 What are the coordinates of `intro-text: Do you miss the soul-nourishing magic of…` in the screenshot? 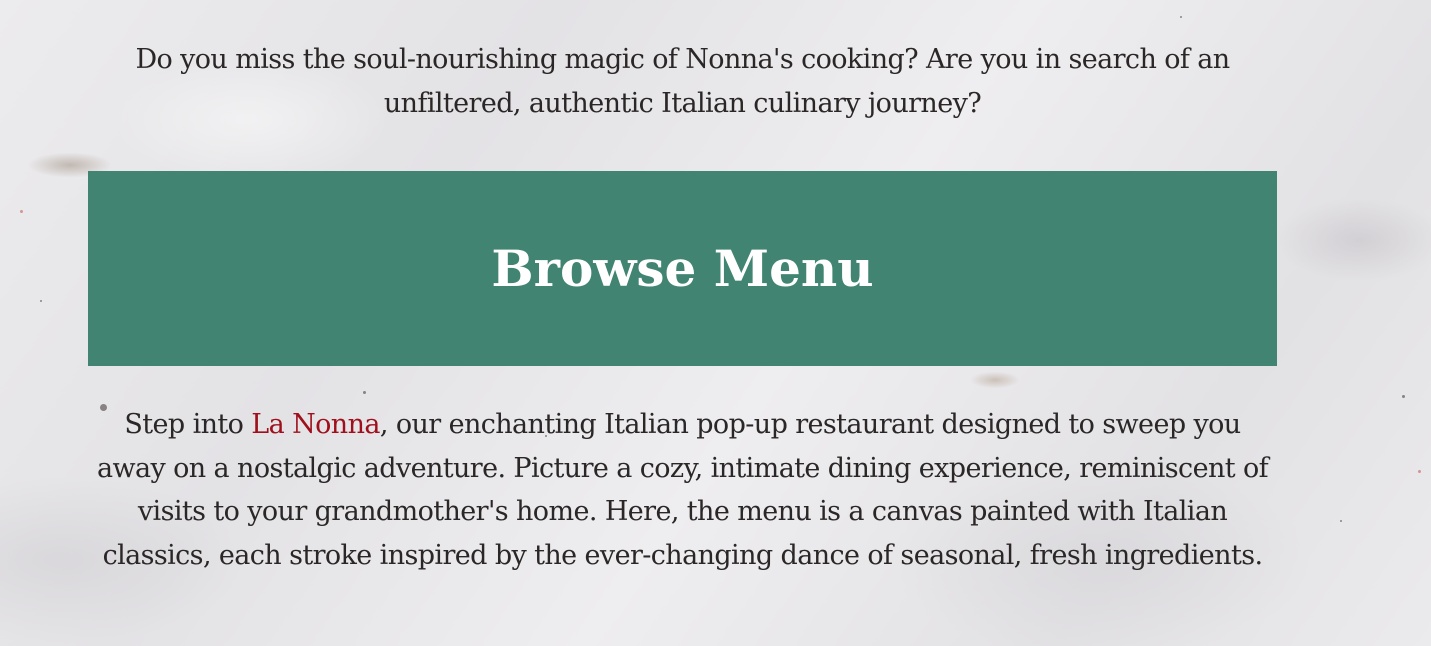 It's located at (682, 81).